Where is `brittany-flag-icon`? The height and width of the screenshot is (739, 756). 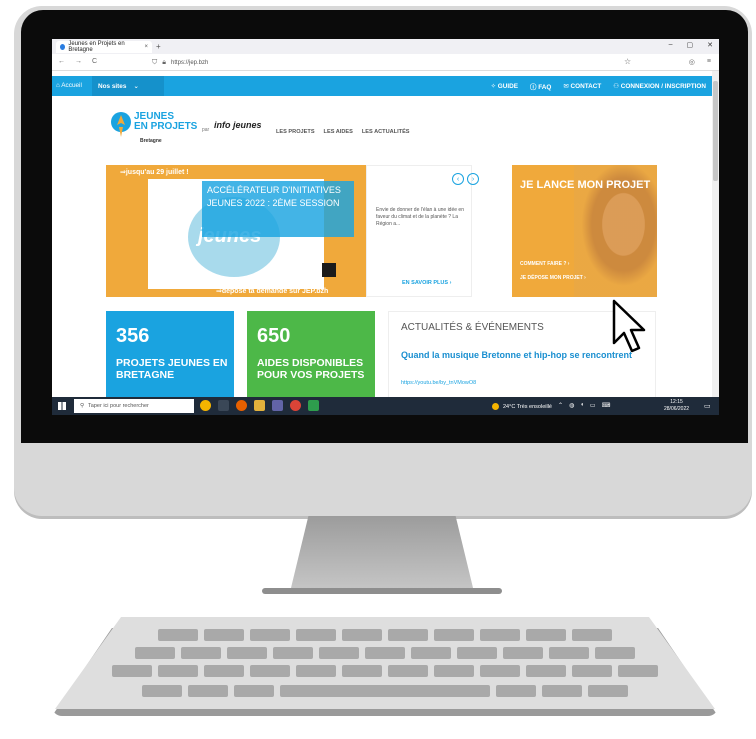
brittany-flag-icon is located at coordinates (329, 270).